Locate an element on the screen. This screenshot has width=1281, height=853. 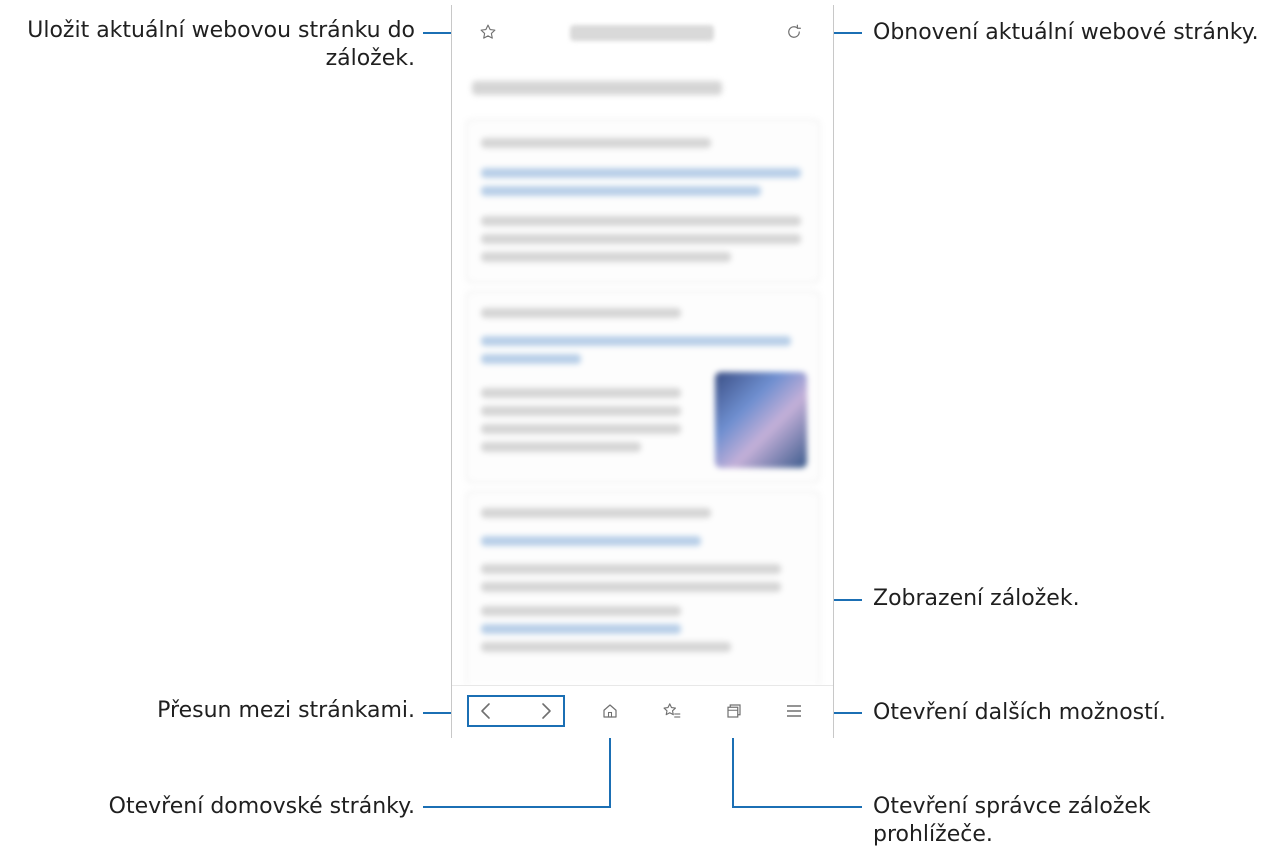
search-bar-blurred is located at coordinates (597, 88).